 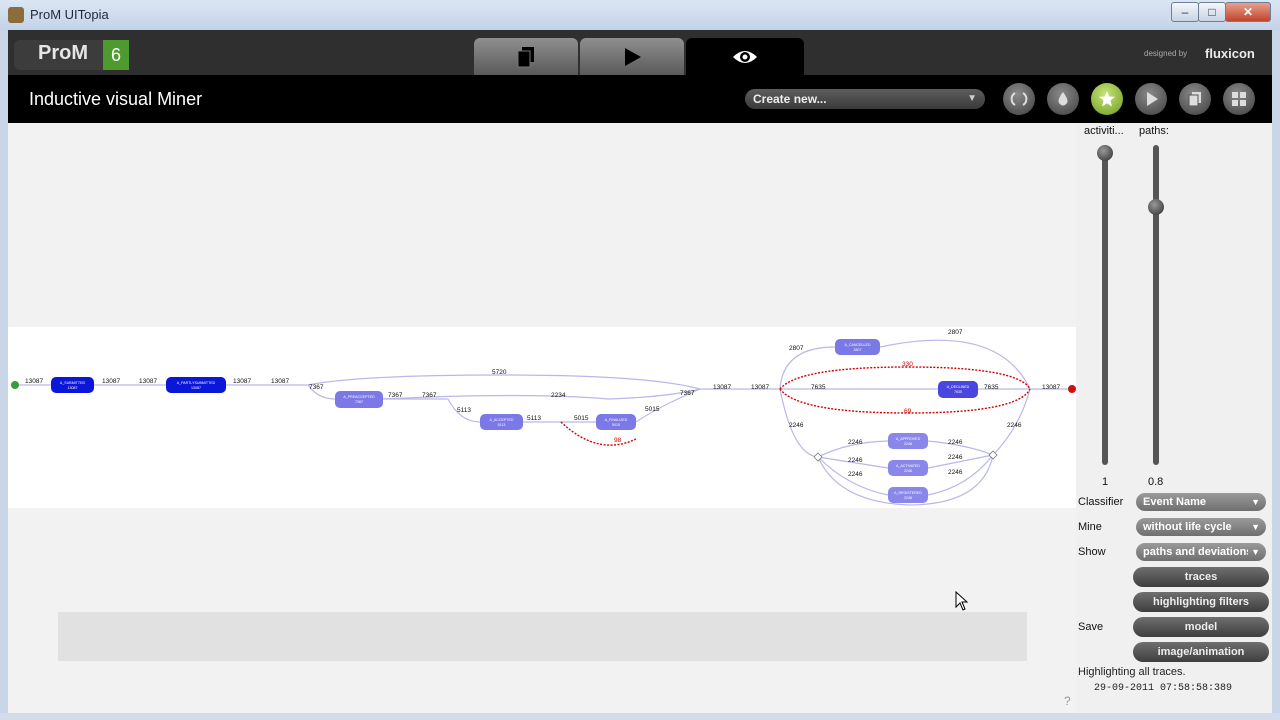 What do you see at coordinates (1239, 99) in the screenshot?
I see `grid-button` at bounding box center [1239, 99].